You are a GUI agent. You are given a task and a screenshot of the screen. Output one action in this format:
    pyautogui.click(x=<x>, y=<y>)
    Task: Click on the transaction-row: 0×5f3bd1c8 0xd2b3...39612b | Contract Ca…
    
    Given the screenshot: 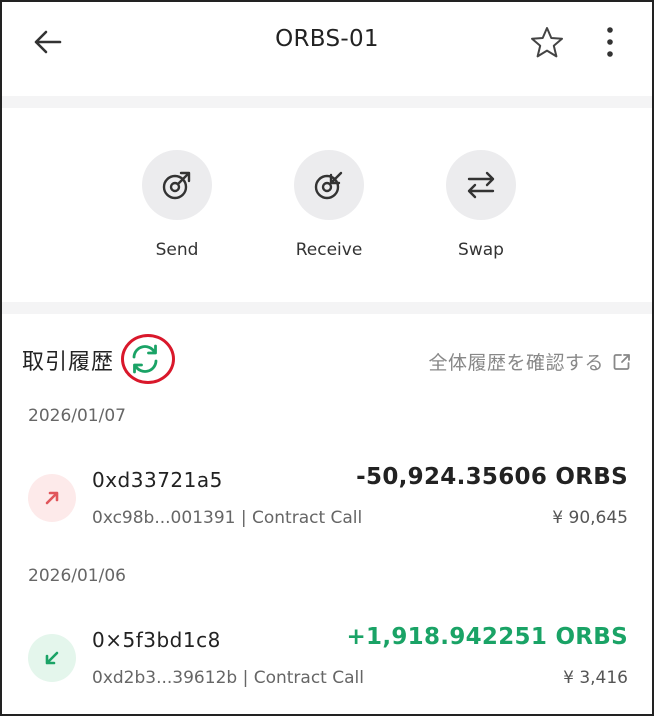 What is the action you would take?
    pyautogui.click(x=327, y=663)
    